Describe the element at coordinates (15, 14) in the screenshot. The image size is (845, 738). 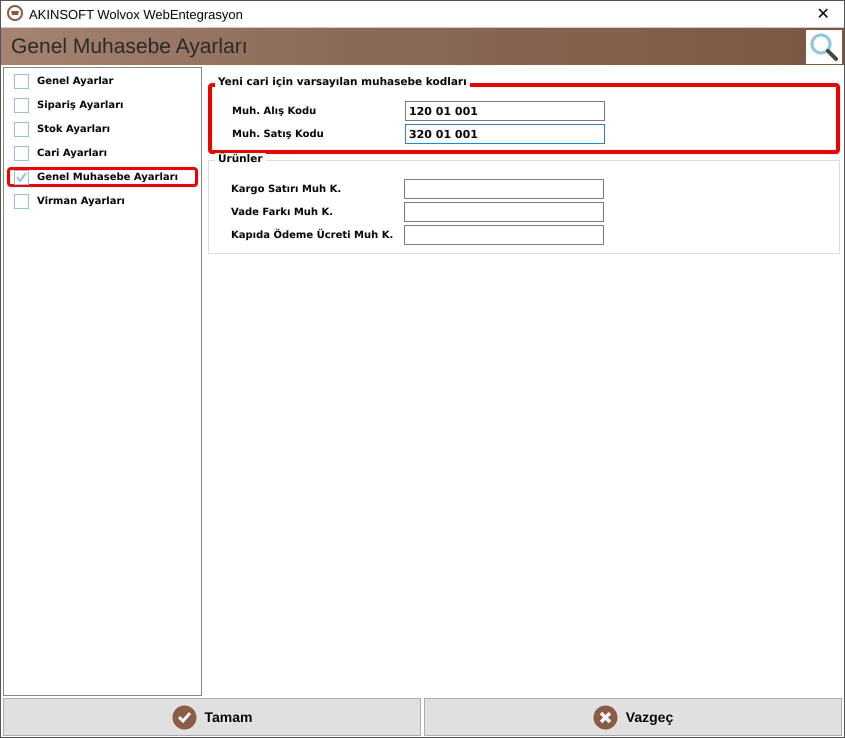
I see `app-icon` at that location.